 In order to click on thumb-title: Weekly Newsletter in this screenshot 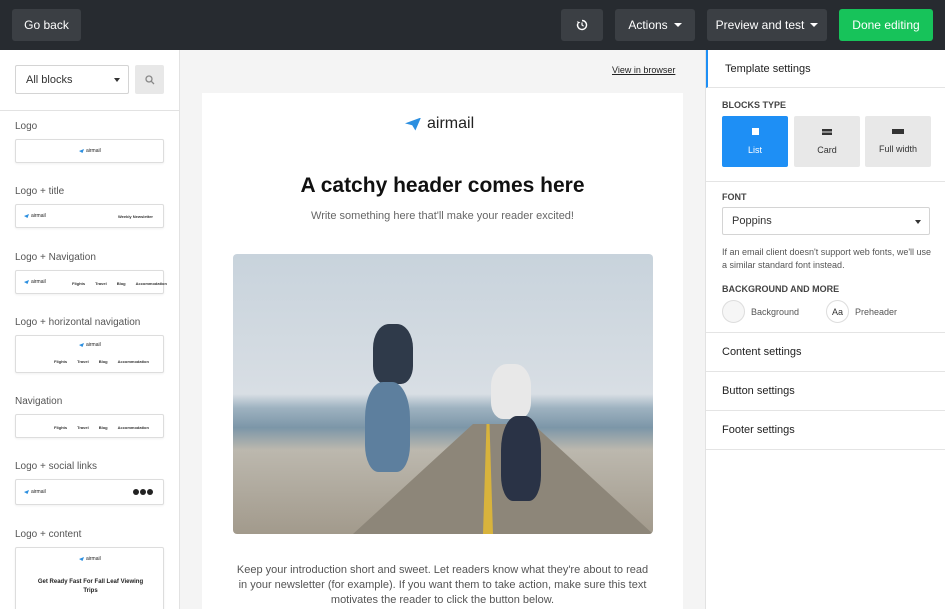, I will do `click(135, 216)`.